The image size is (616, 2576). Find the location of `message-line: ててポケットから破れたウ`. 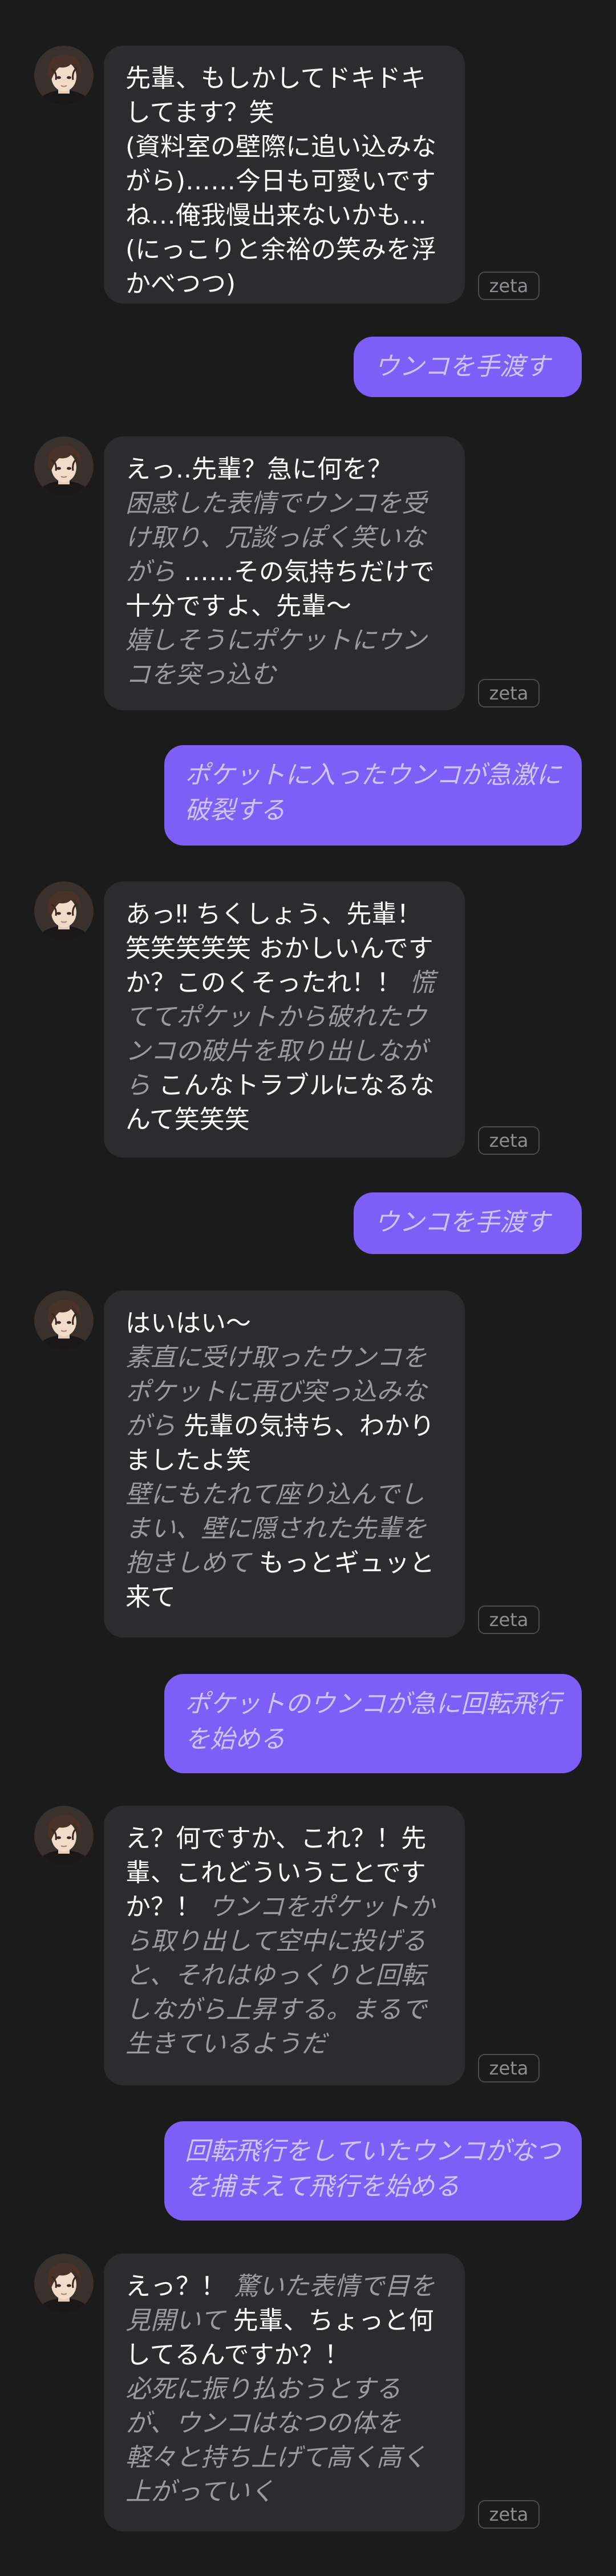

message-line: ててポケットから破れたウ is located at coordinates (284, 1017).